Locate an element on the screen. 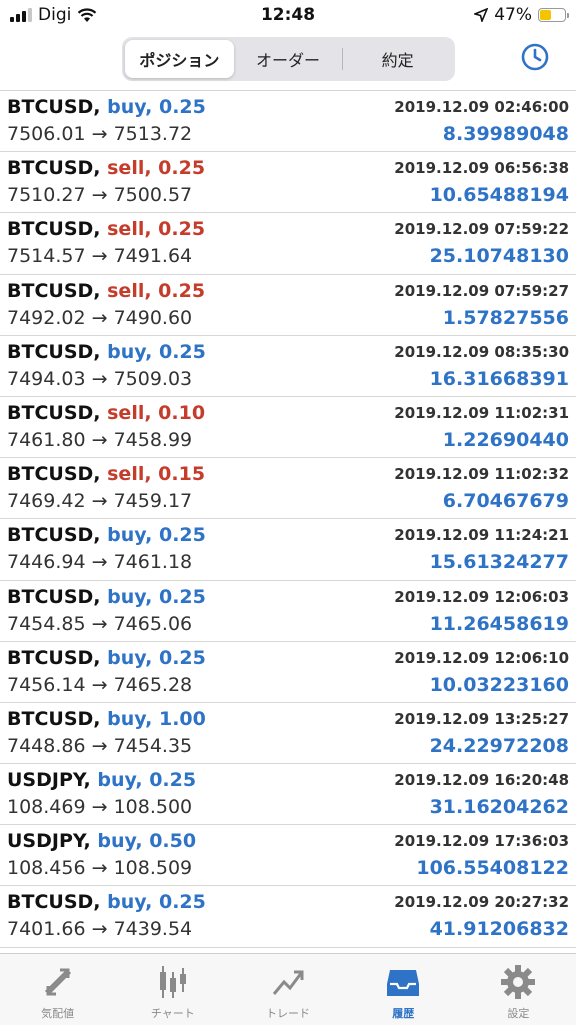  tab-history: 履歴 is located at coordinates (403, 989).